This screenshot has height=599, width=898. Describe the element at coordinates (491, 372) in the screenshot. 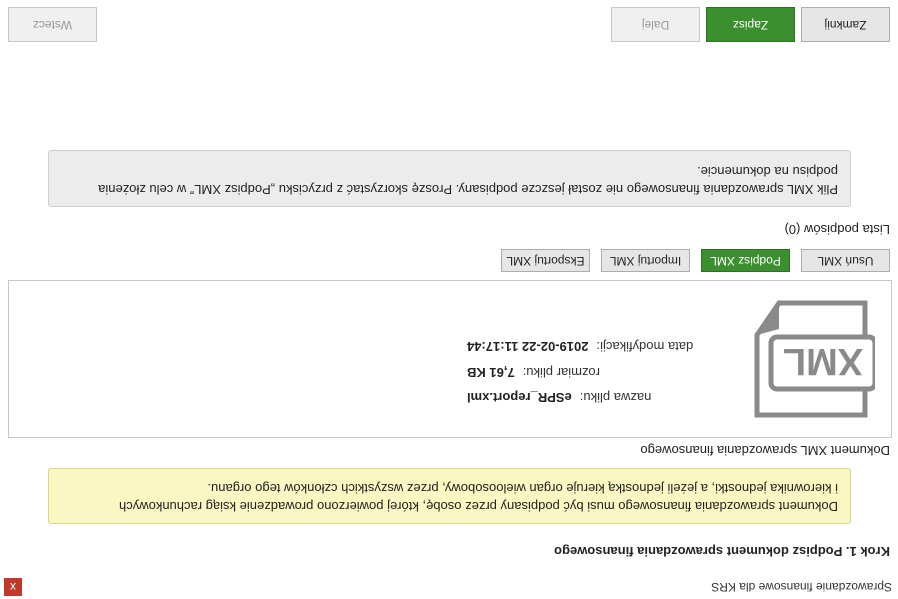

I see `file-size-value: 7,61 KB` at that location.